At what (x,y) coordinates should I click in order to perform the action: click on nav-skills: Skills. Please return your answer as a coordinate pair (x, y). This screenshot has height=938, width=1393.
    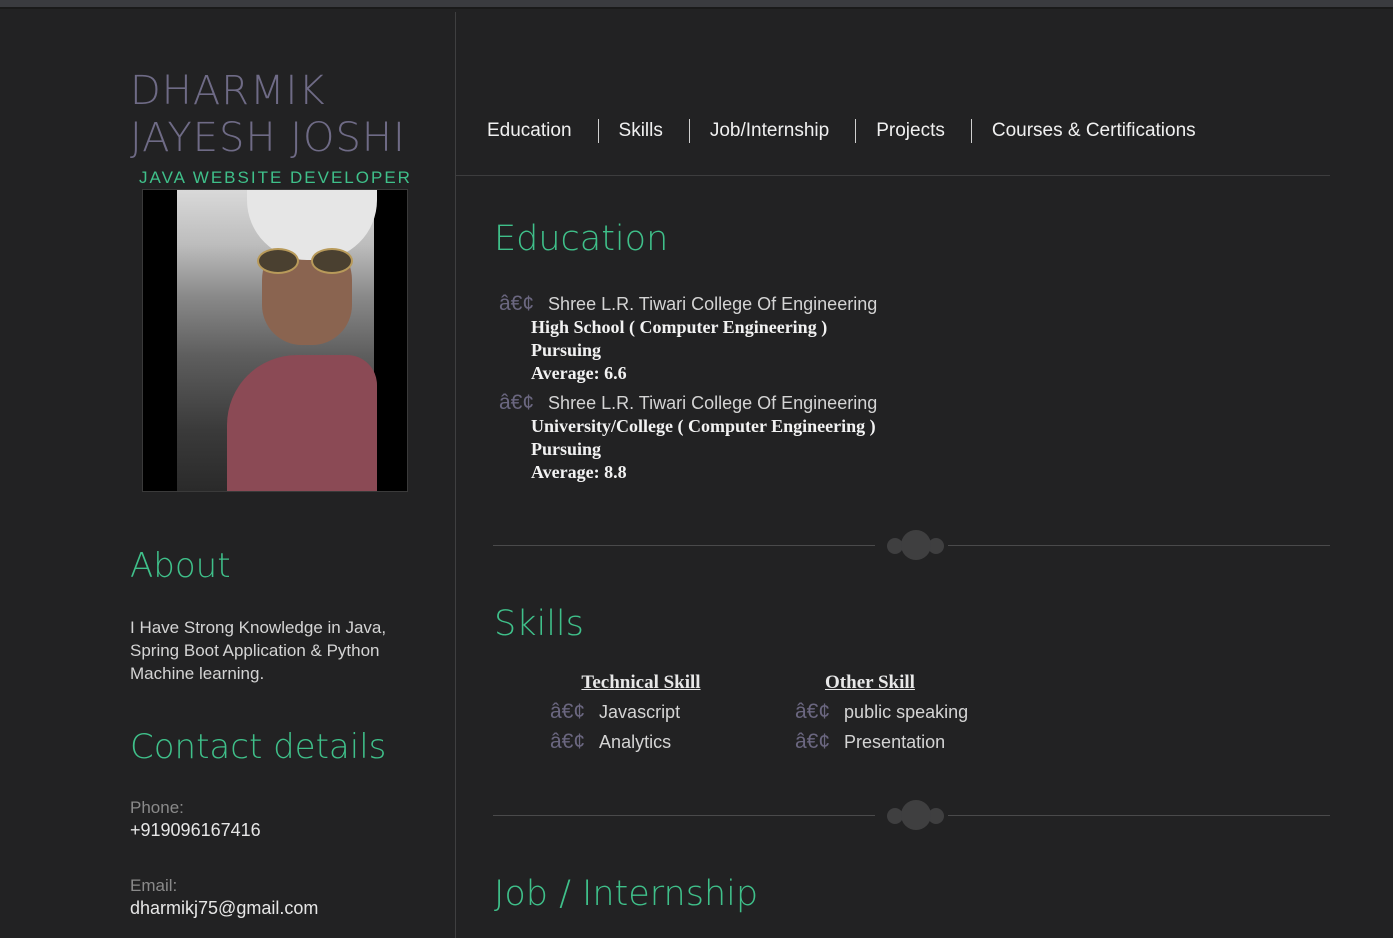
    Looking at the image, I should click on (644, 131).